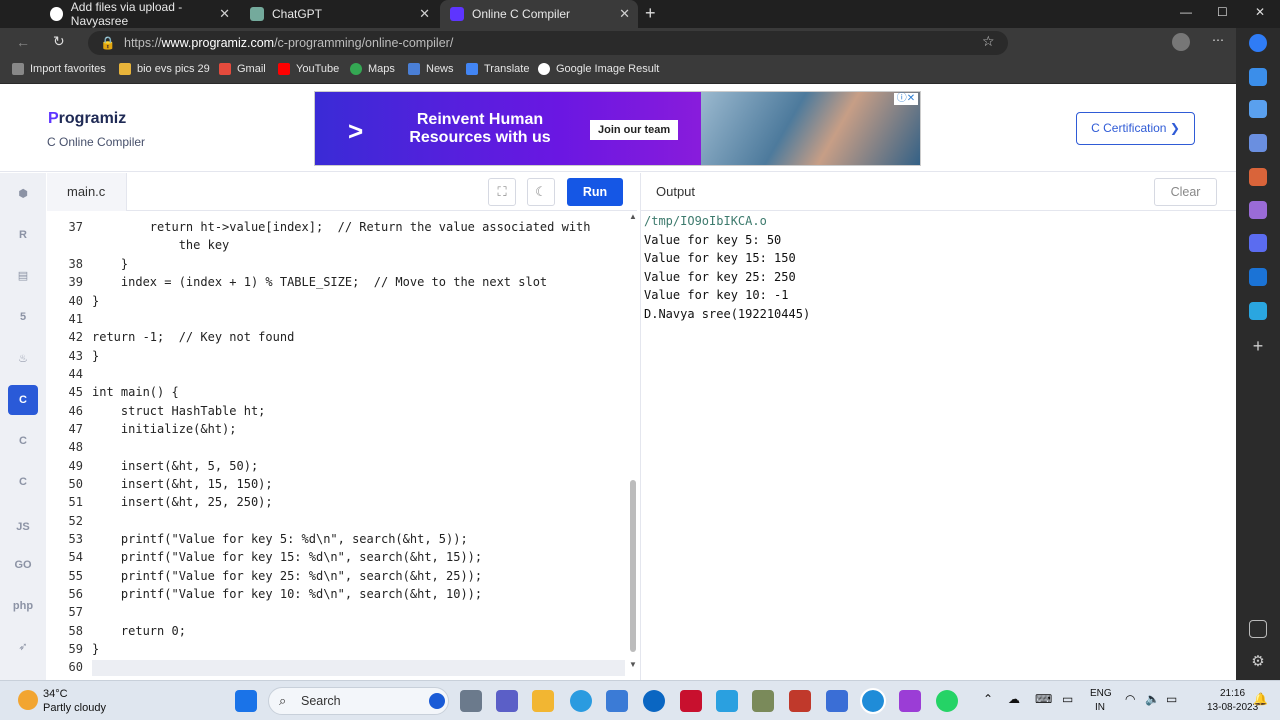  What do you see at coordinates (543, 701) in the screenshot?
I see `file-explorer-icon` at bounding box center [543, 701].